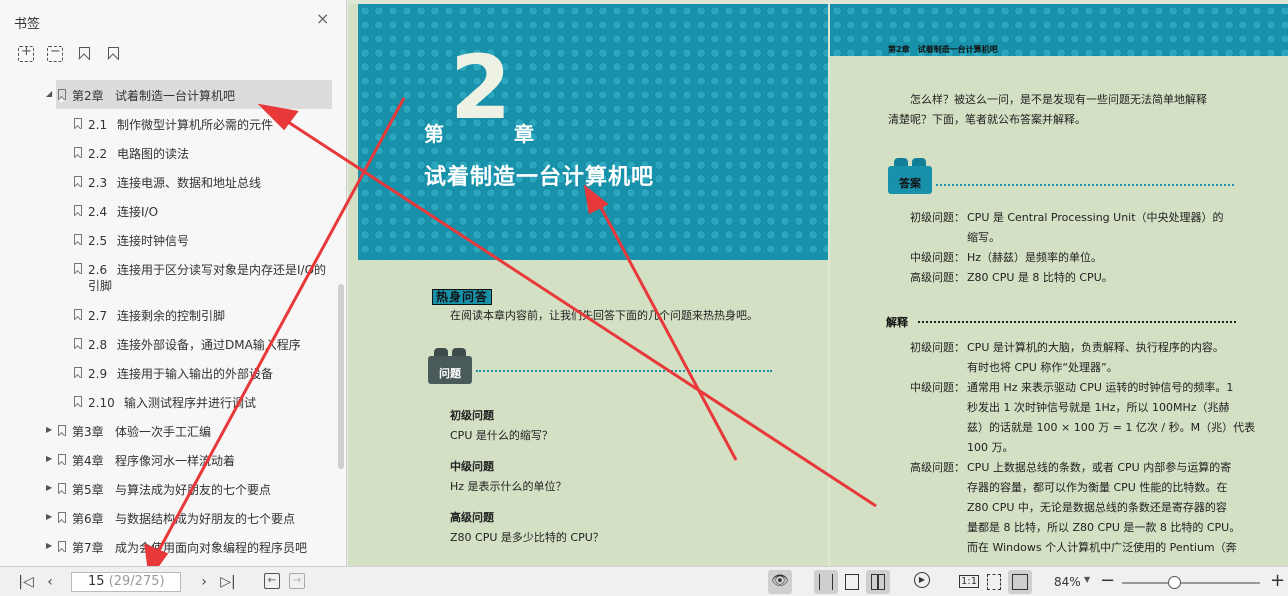  I want to click on bookmark-item: ▶ 第7章 成为会使用面向对象编程的程序员吧, so click(167, 546).